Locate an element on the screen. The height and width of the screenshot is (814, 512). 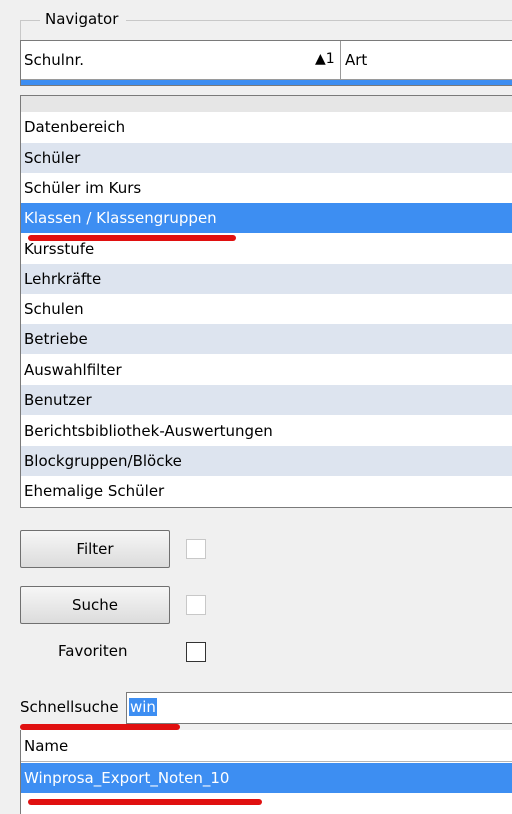
quick-search-input: win is located at coordinates (319, 708).